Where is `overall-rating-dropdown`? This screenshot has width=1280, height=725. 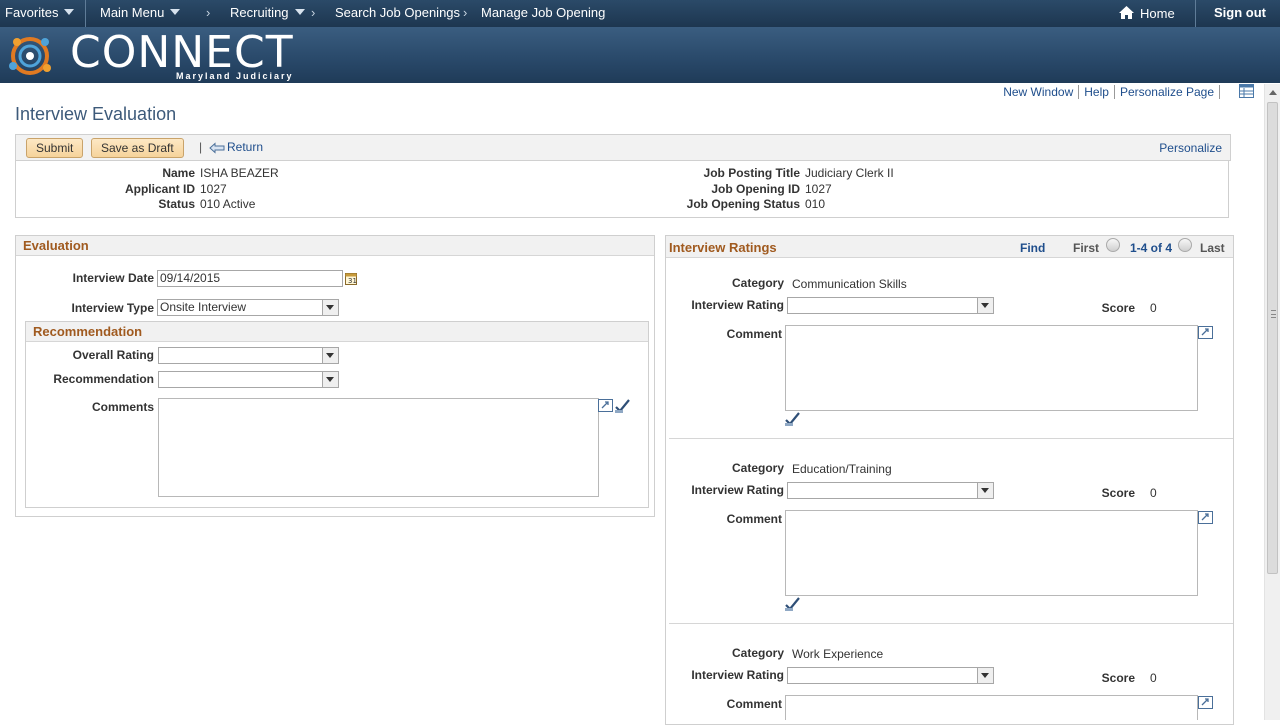
overall-rating-dropdown is located at coordinates (248, 355).